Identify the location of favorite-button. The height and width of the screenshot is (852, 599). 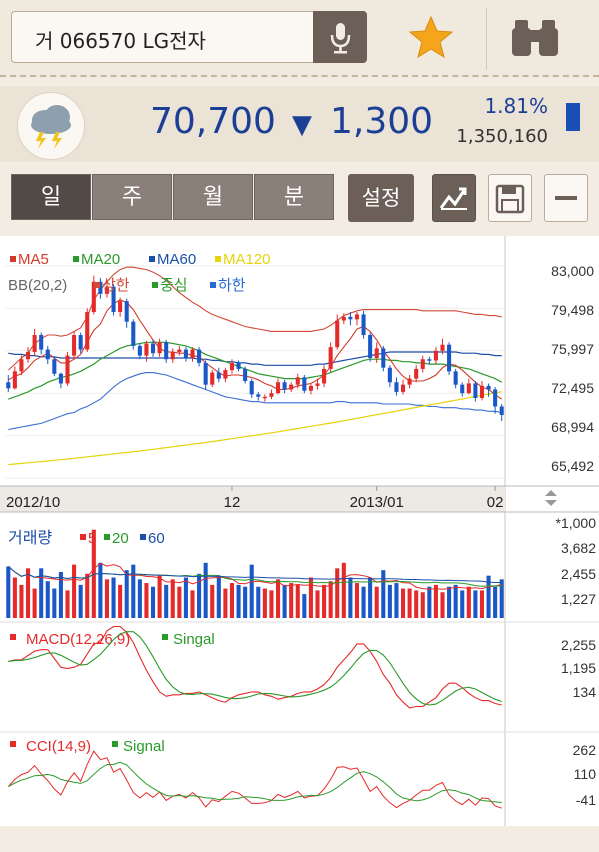
(431, 38).